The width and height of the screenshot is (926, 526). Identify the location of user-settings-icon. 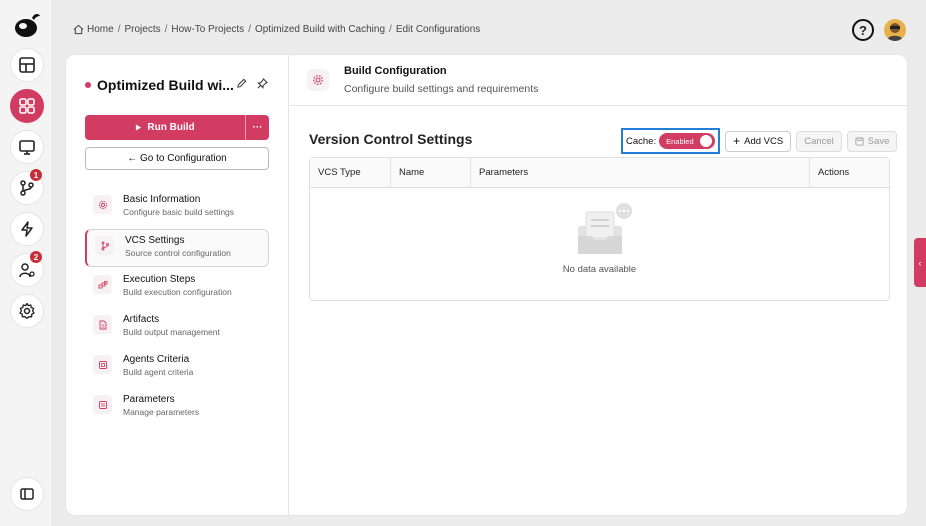
(27, 270).